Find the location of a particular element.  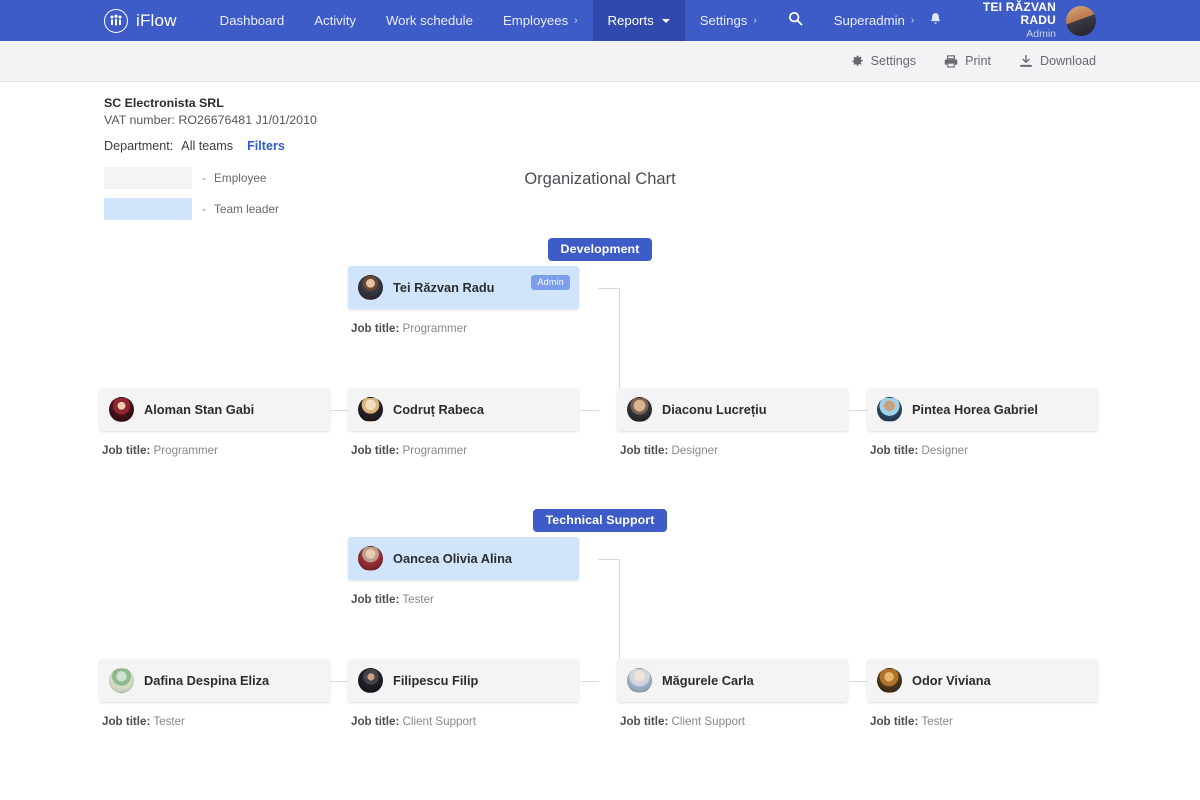

nav-item-activity: Activity is located at coordinates (335, 20).